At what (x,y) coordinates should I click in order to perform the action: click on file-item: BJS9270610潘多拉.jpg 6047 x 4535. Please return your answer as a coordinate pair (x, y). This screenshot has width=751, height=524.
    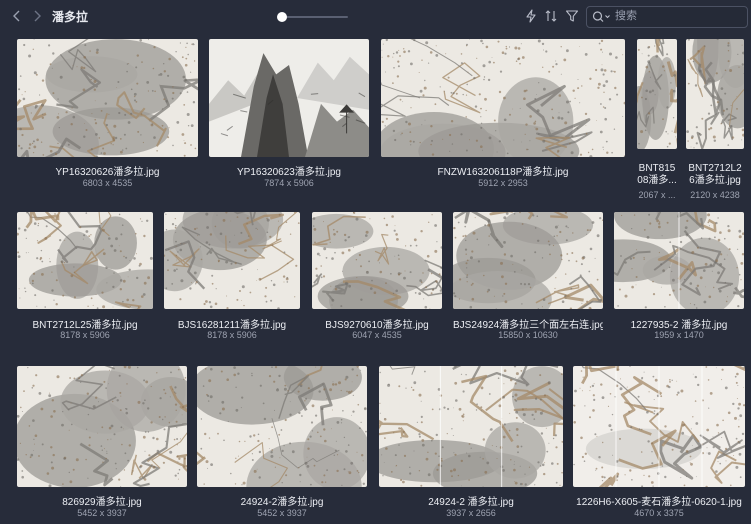
    Looking at the image, I should click on (377, 277).